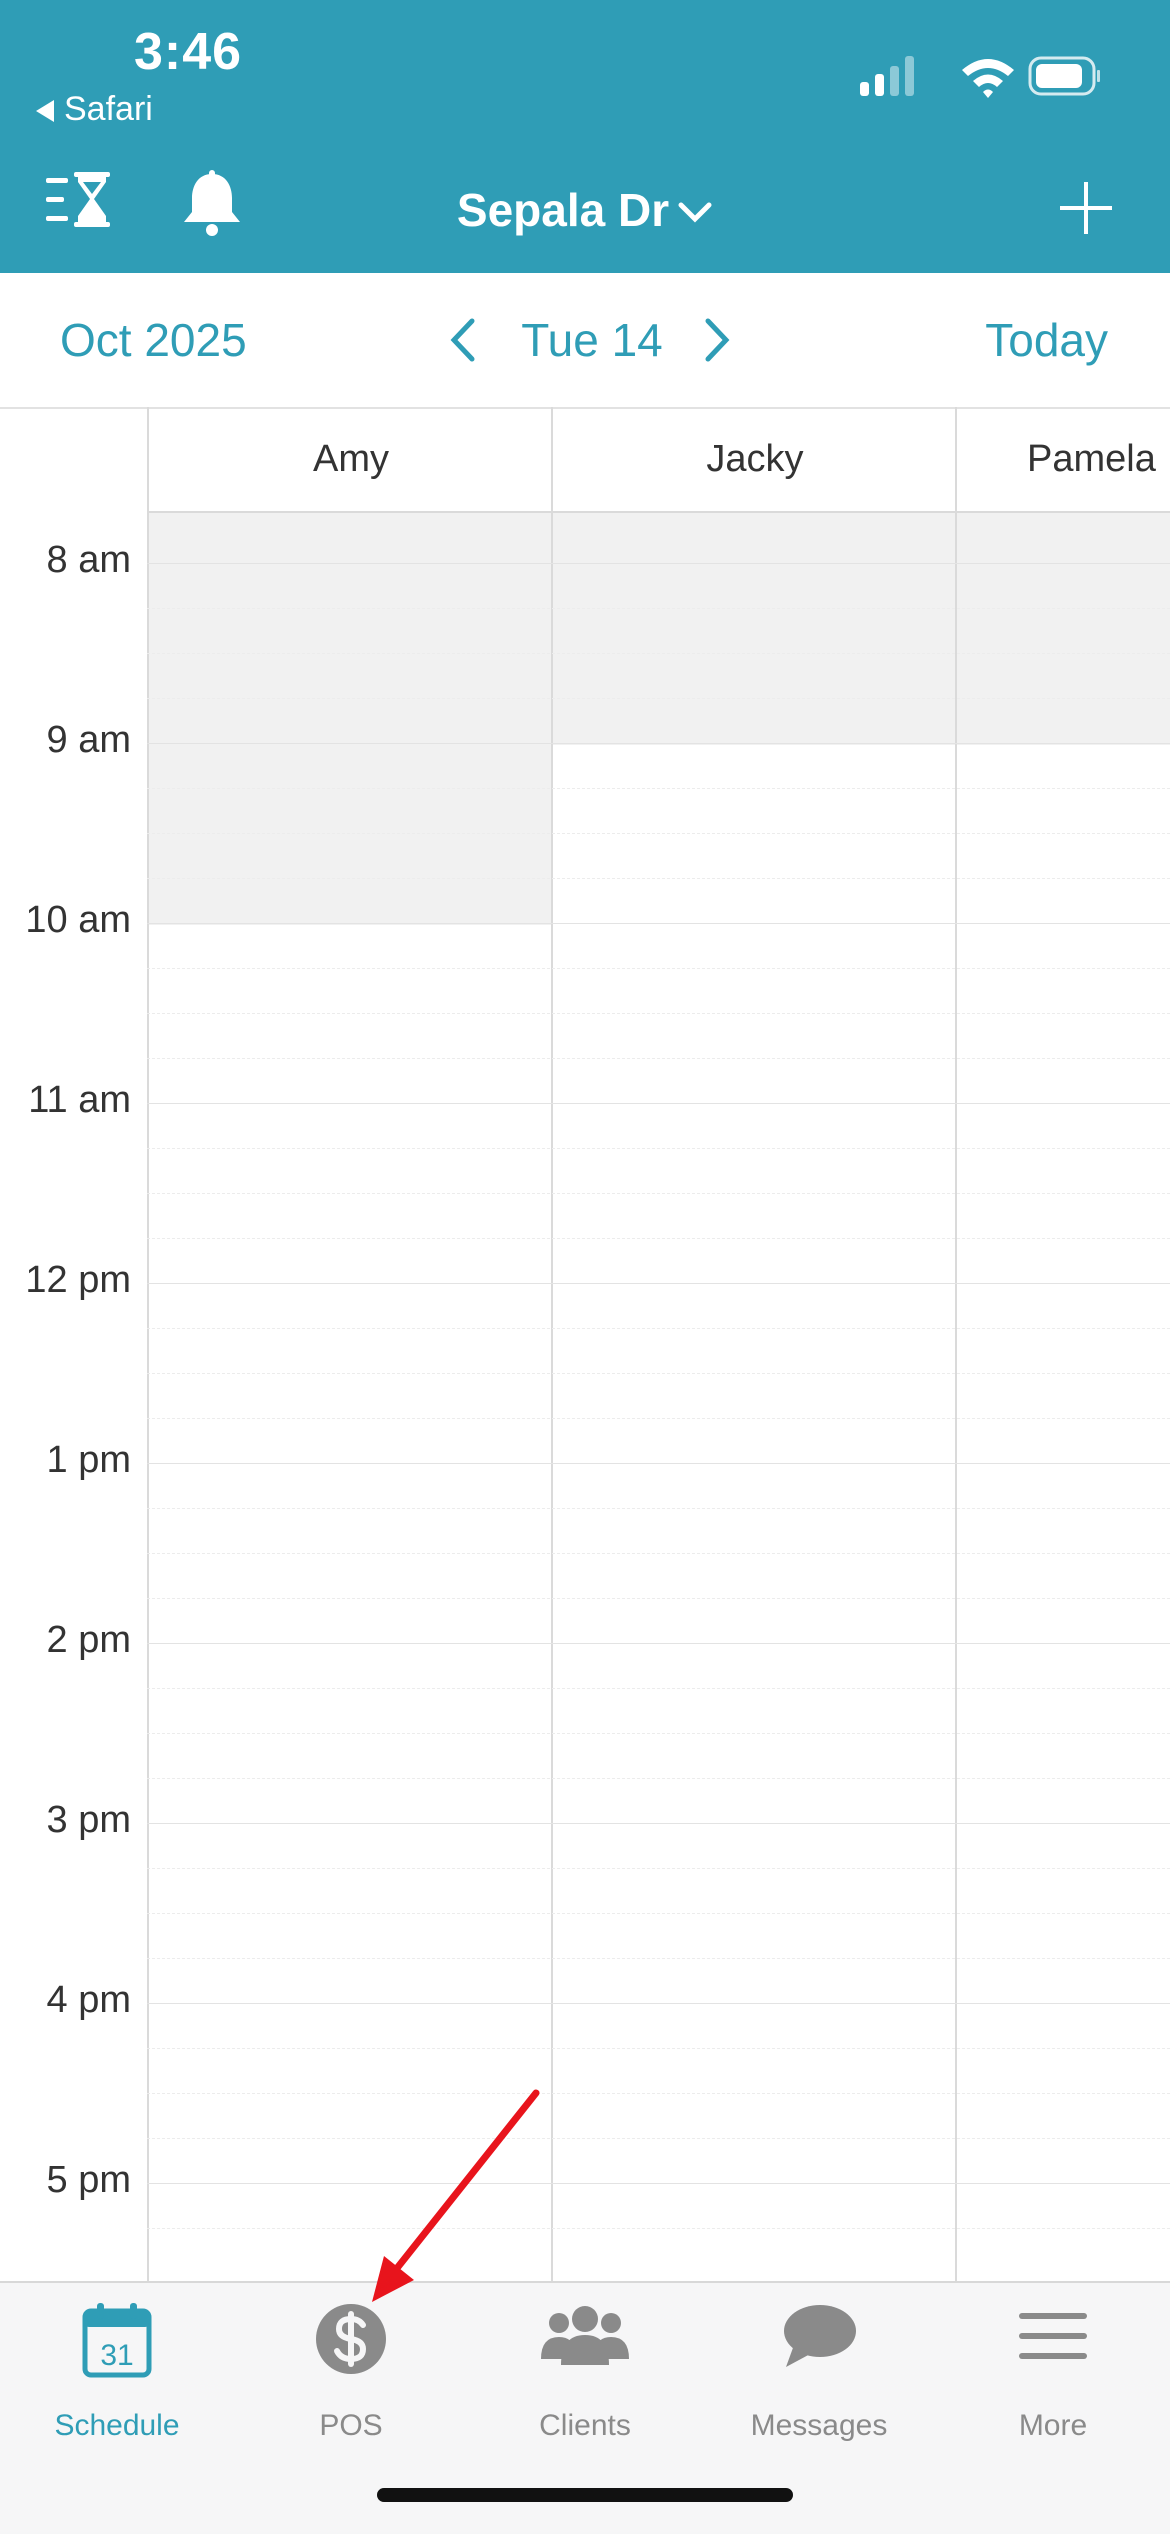  I want to click on staff-header-jacky: Jacky, so click(754, 459).